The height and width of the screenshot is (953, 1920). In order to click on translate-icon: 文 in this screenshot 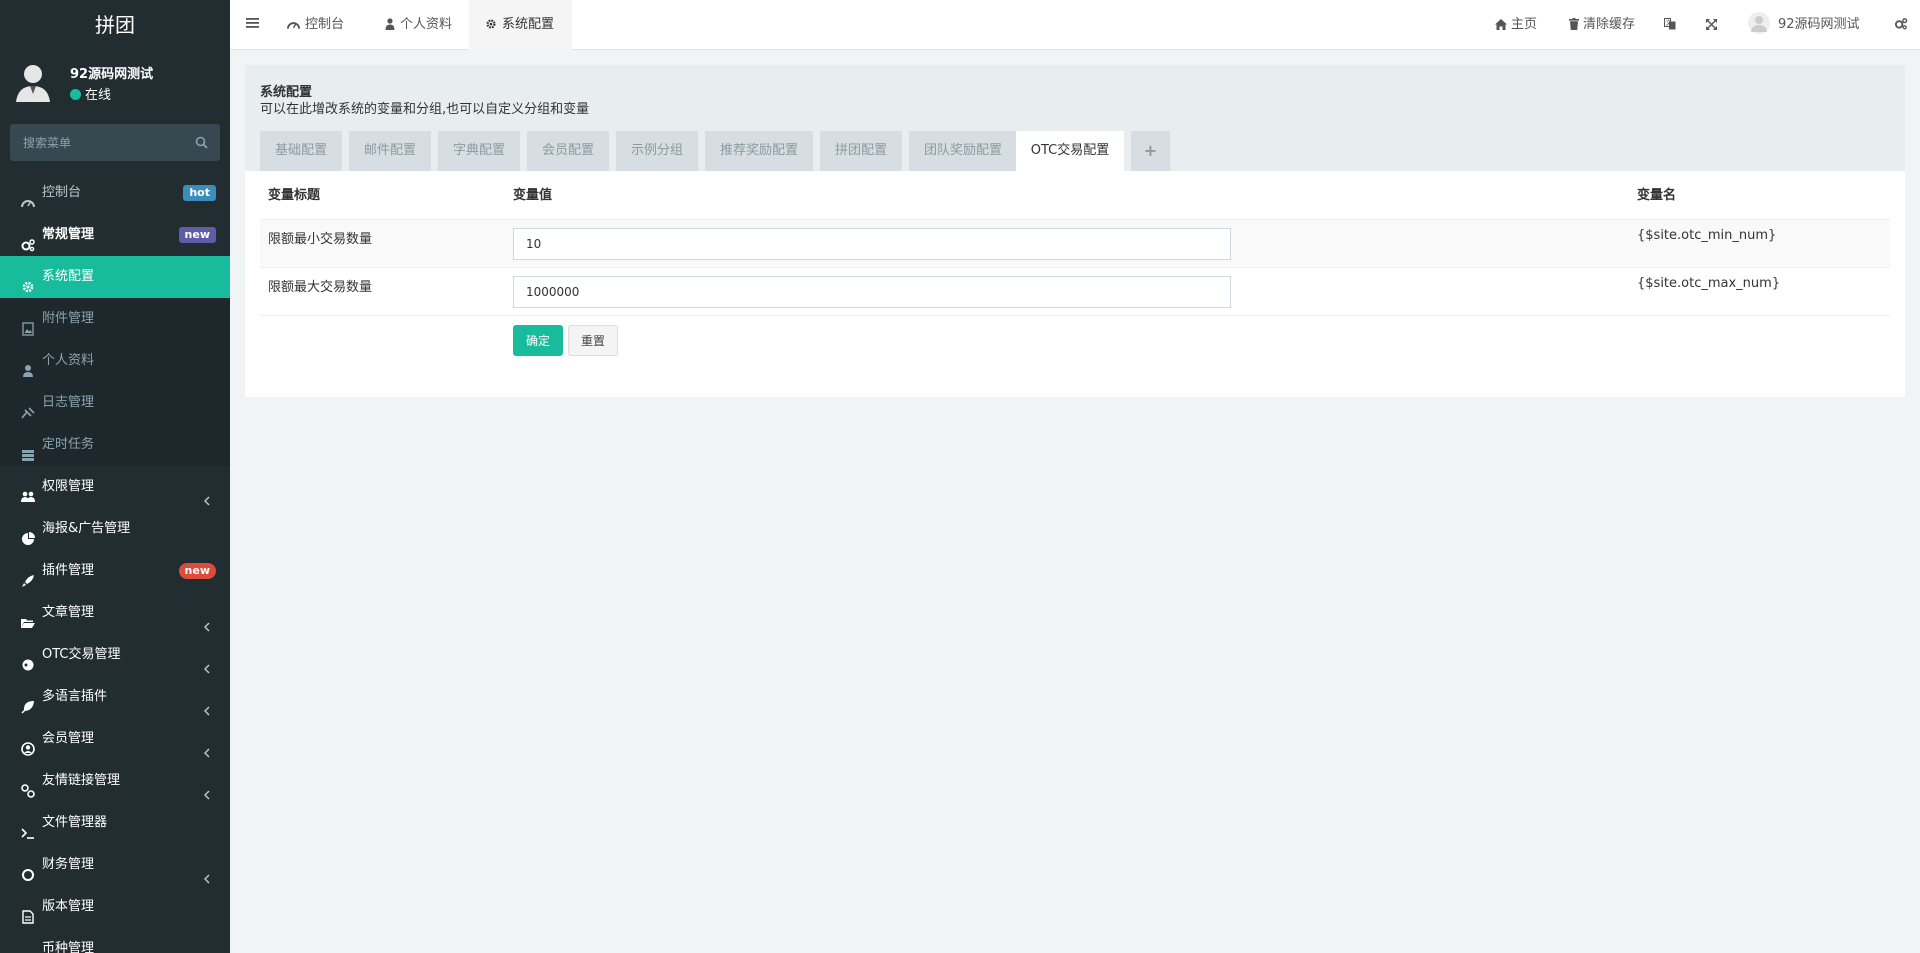, I will do `click(1670, 27)`.